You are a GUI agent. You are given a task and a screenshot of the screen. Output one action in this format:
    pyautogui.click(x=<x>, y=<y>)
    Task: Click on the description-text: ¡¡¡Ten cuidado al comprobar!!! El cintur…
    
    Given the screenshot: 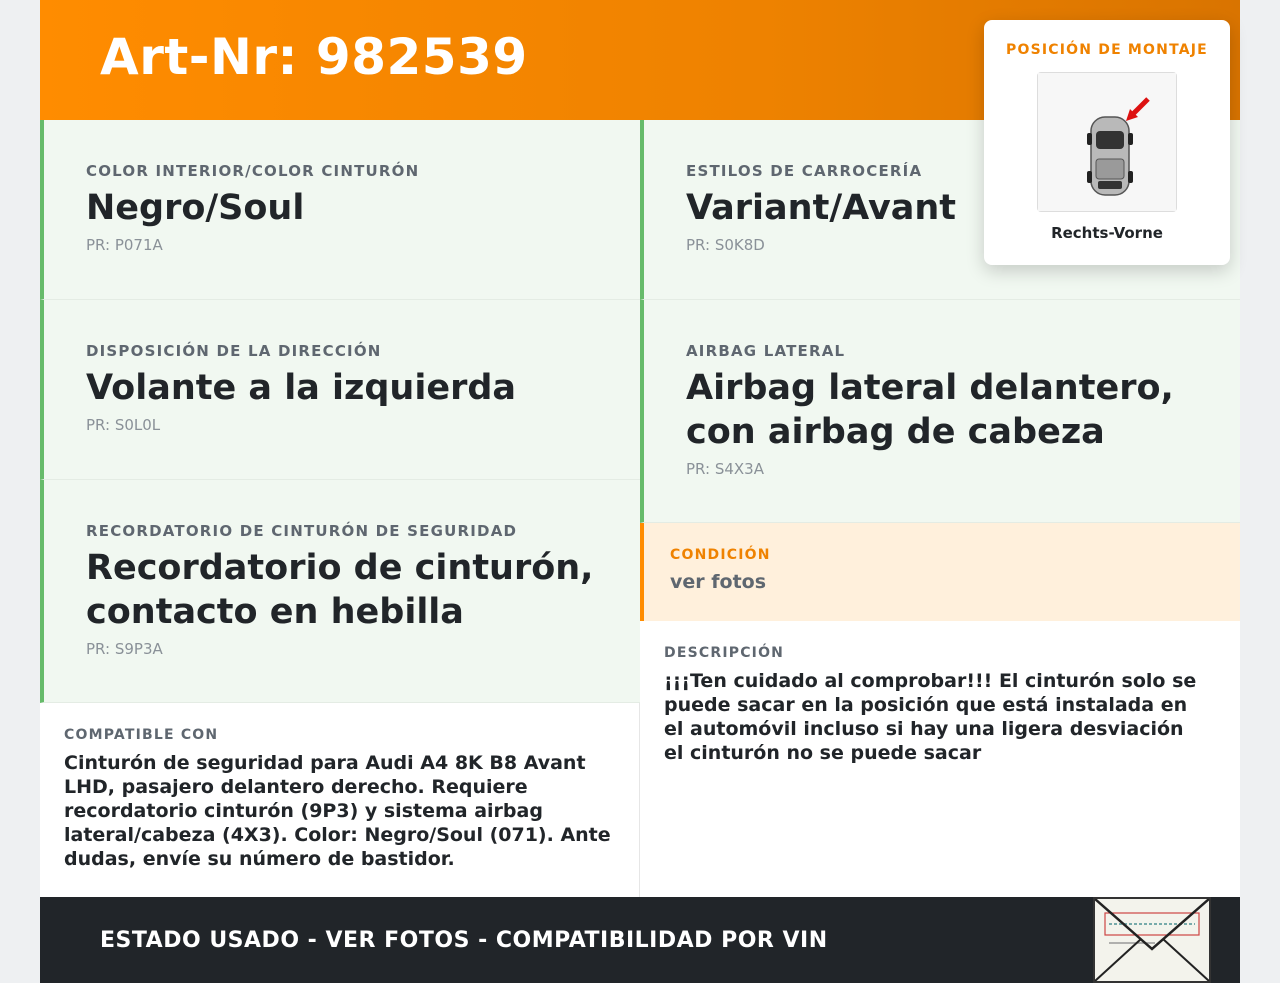 What is the action you would take?
    pyautogui.click(x=930, y=717)
    